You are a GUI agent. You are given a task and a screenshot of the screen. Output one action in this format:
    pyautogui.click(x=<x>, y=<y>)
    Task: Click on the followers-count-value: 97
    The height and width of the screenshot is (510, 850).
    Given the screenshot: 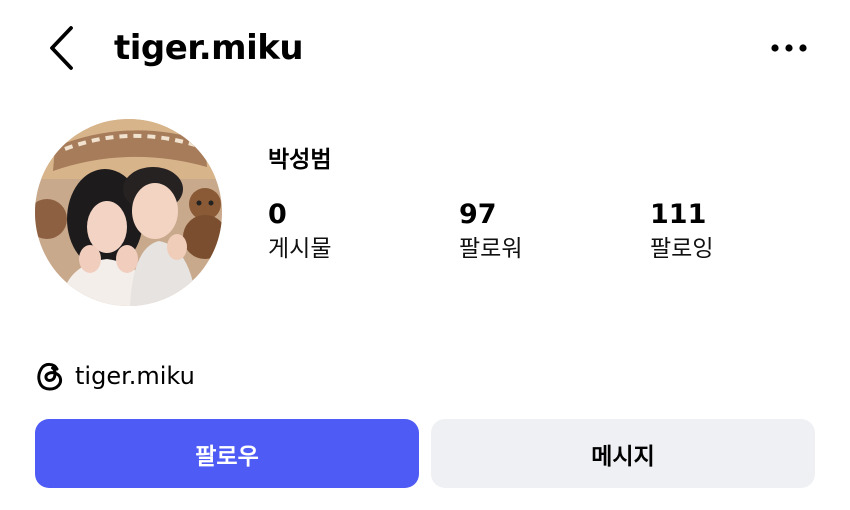 What is the action you would take?
    pyautogui.click(x=478, y=214)
    